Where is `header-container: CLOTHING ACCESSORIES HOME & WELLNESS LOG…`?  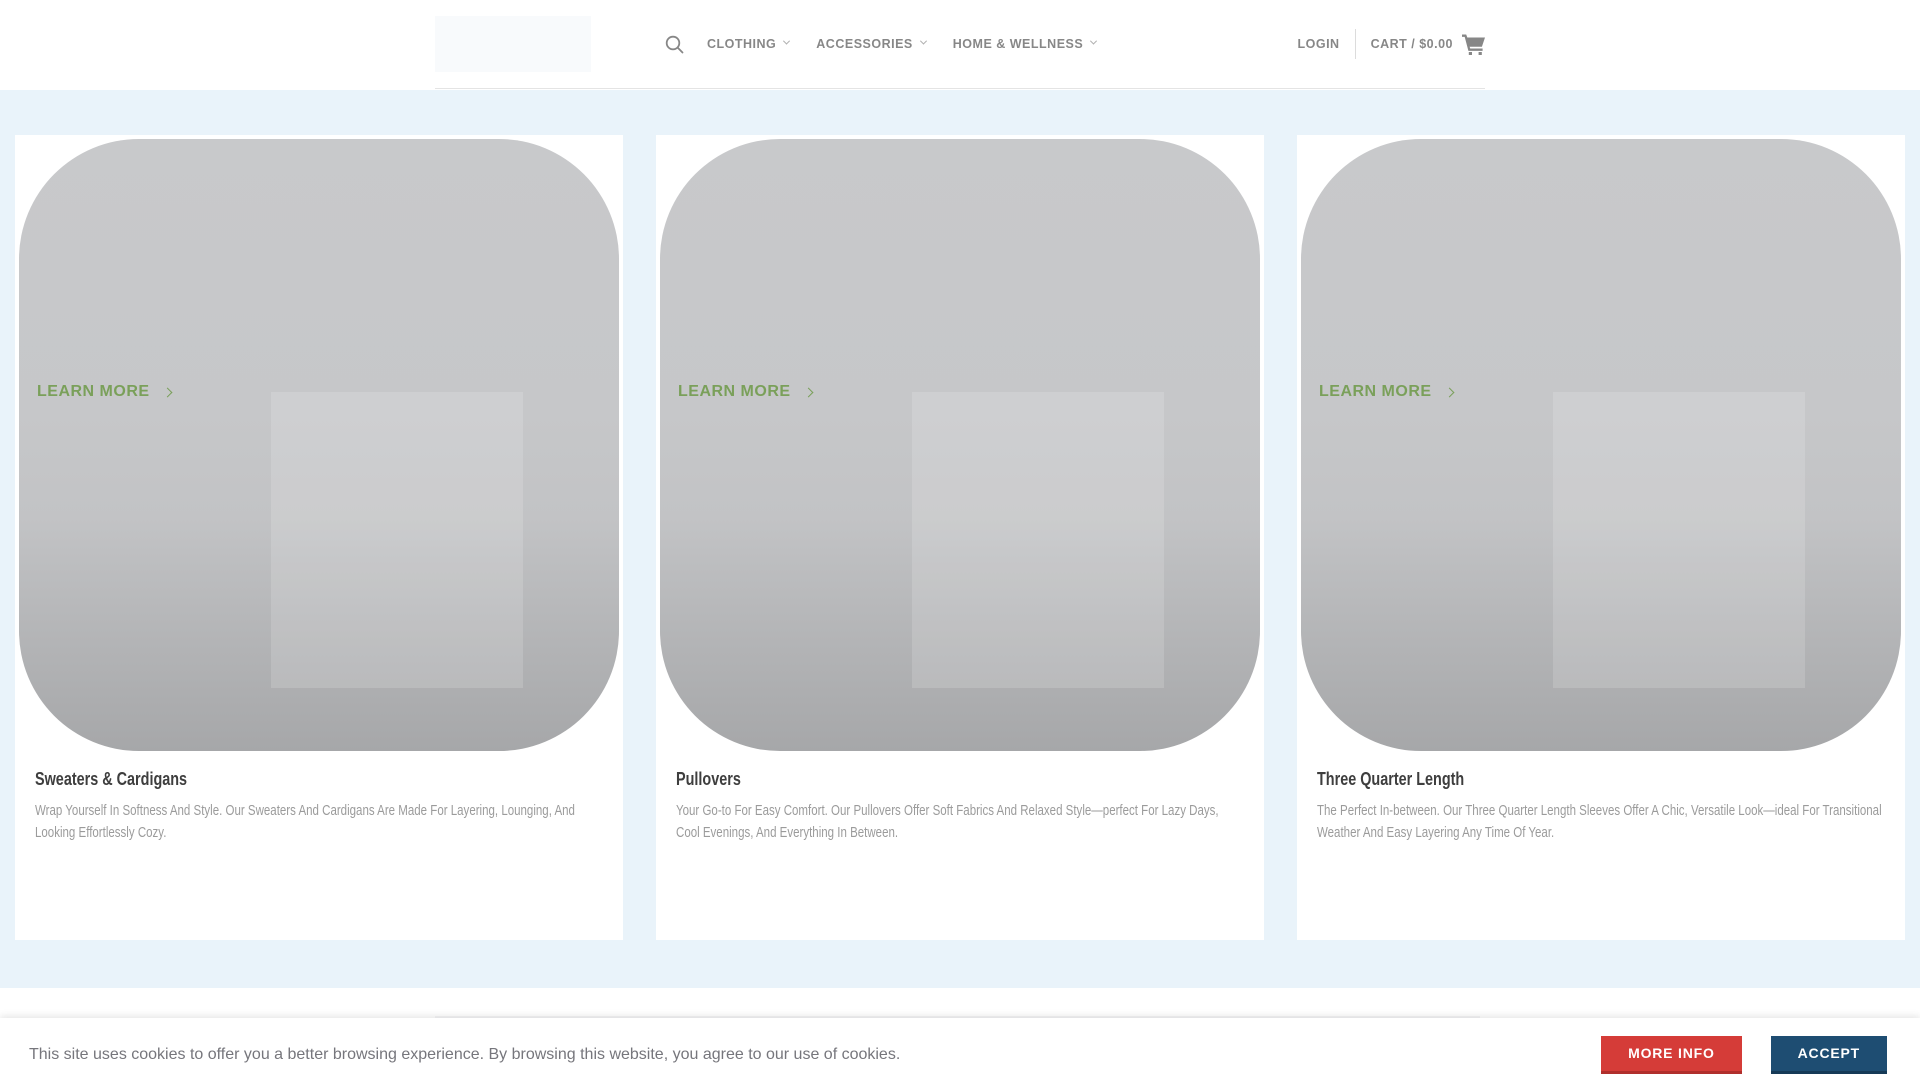 header-container: CLOTHING ACCESSORIES HOME & WELLNESS LOG… is located at coordinates (960, 44).